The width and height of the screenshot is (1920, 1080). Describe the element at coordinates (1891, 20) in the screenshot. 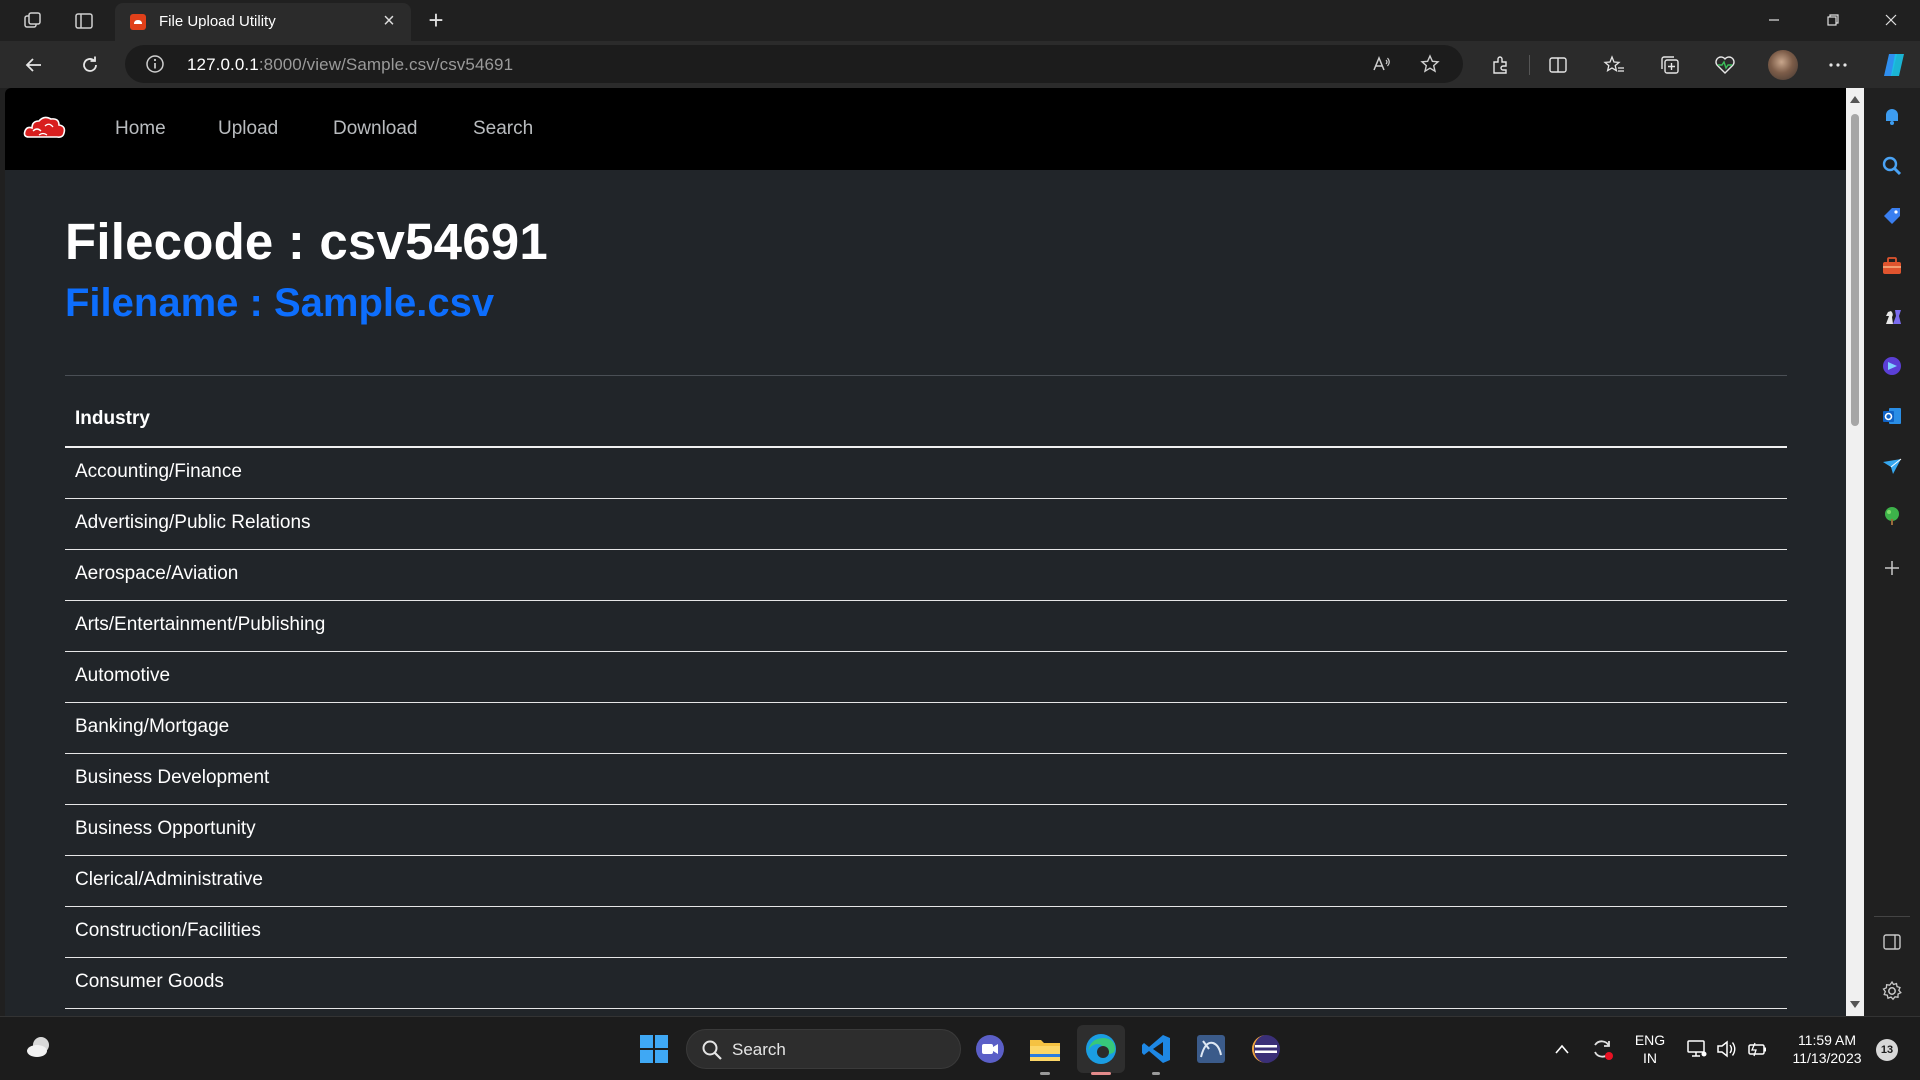

I see `close-window-icon` at that location.